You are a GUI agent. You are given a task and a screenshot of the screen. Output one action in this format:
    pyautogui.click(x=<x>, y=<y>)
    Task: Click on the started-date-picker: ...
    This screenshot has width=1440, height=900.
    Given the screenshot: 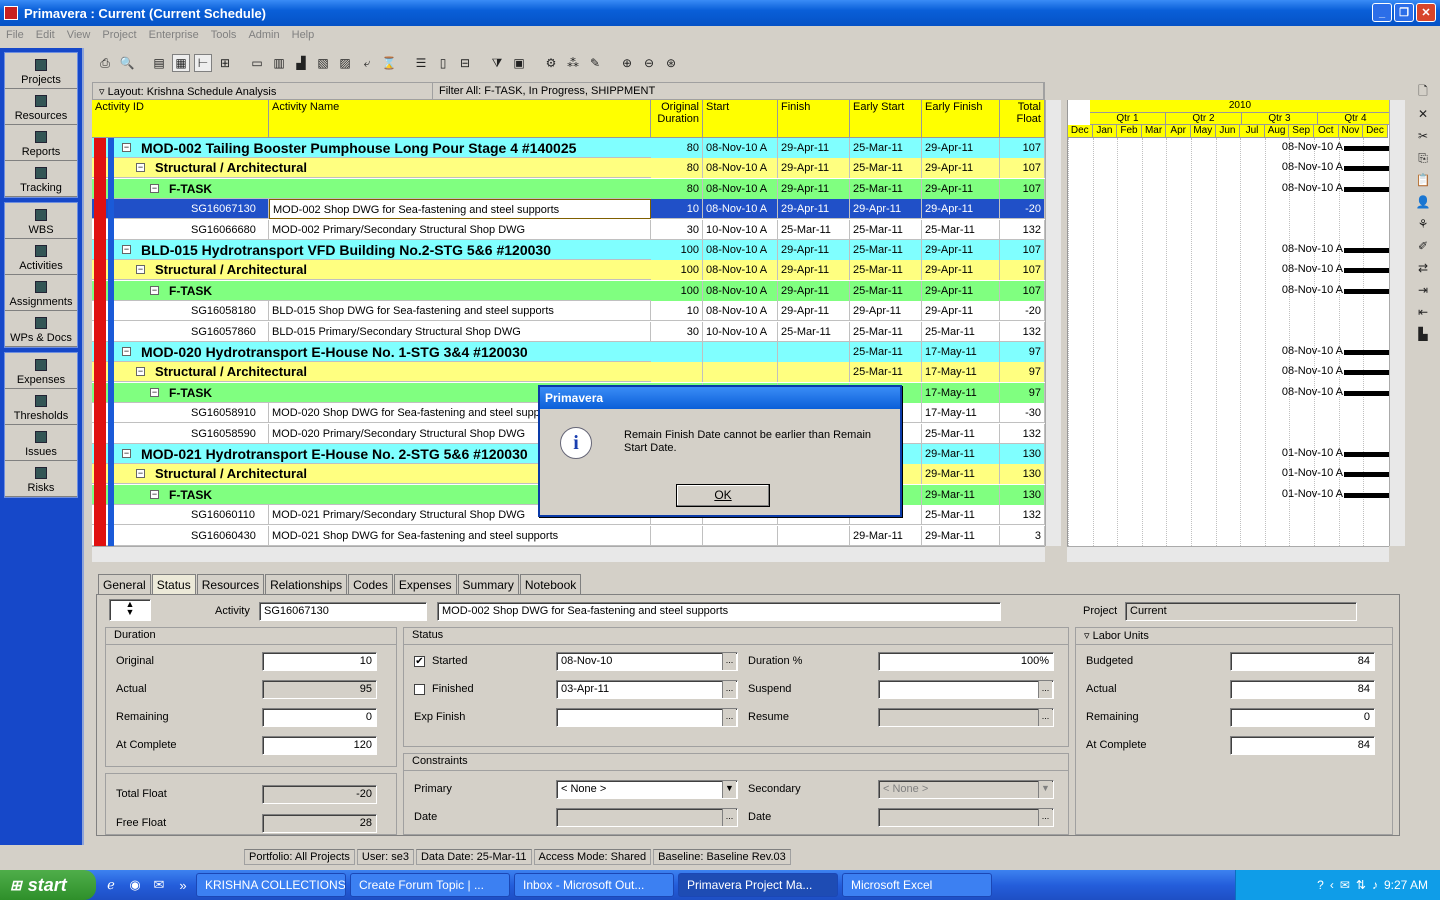 What is the action you would take?
    pyautogui.click(x=729, y=661)
    